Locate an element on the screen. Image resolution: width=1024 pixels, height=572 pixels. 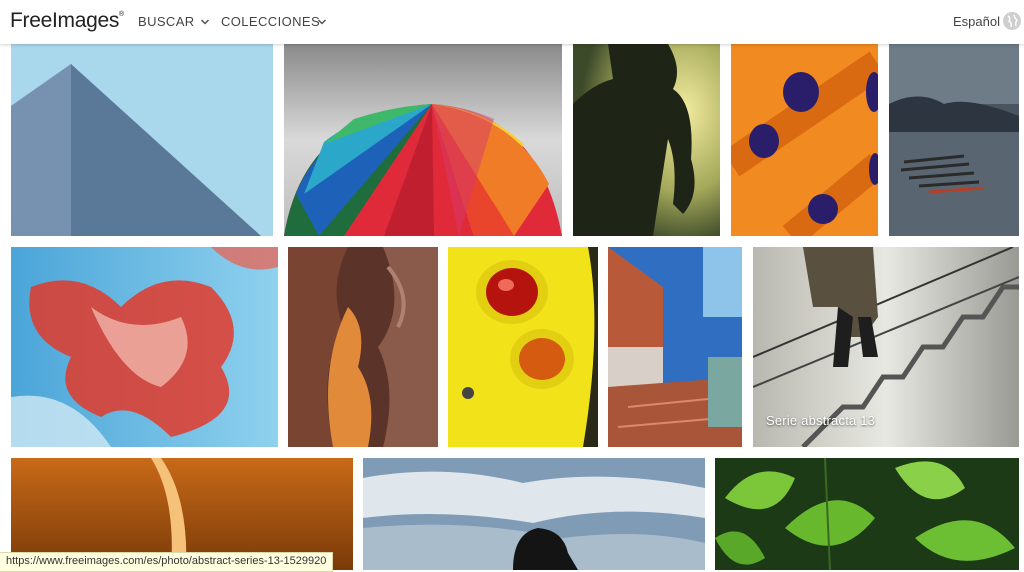
logo-text: FreeImages is located at coordinates (65, 20).